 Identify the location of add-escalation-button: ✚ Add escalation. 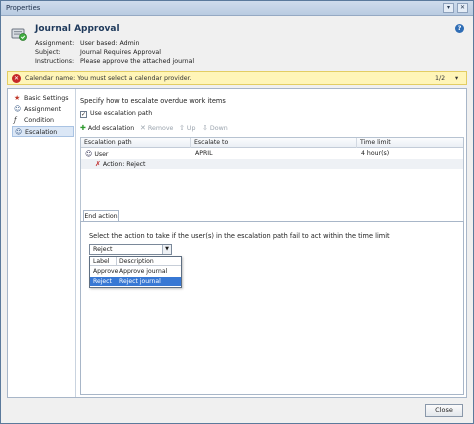
(107, 128).